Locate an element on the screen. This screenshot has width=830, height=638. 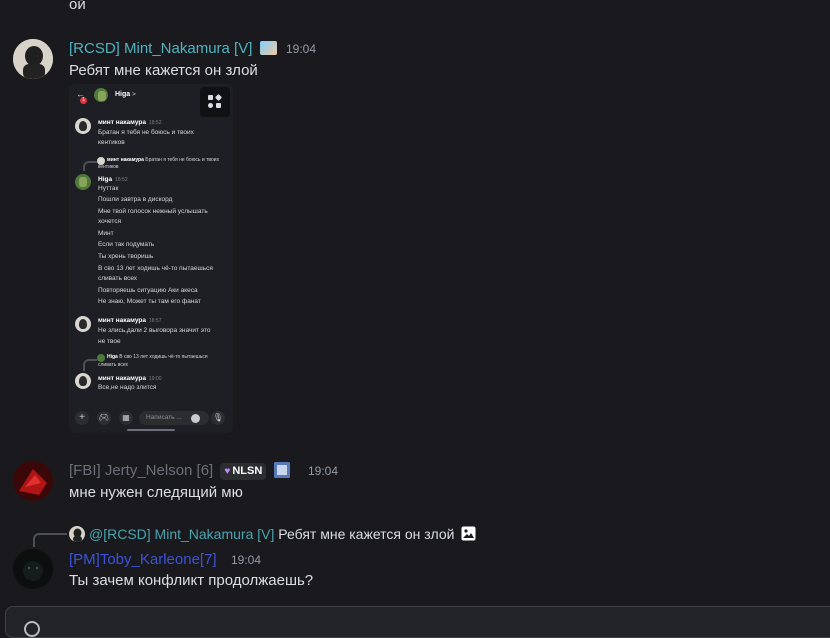
chat-line: не твое is located at coordinates (109, 341).